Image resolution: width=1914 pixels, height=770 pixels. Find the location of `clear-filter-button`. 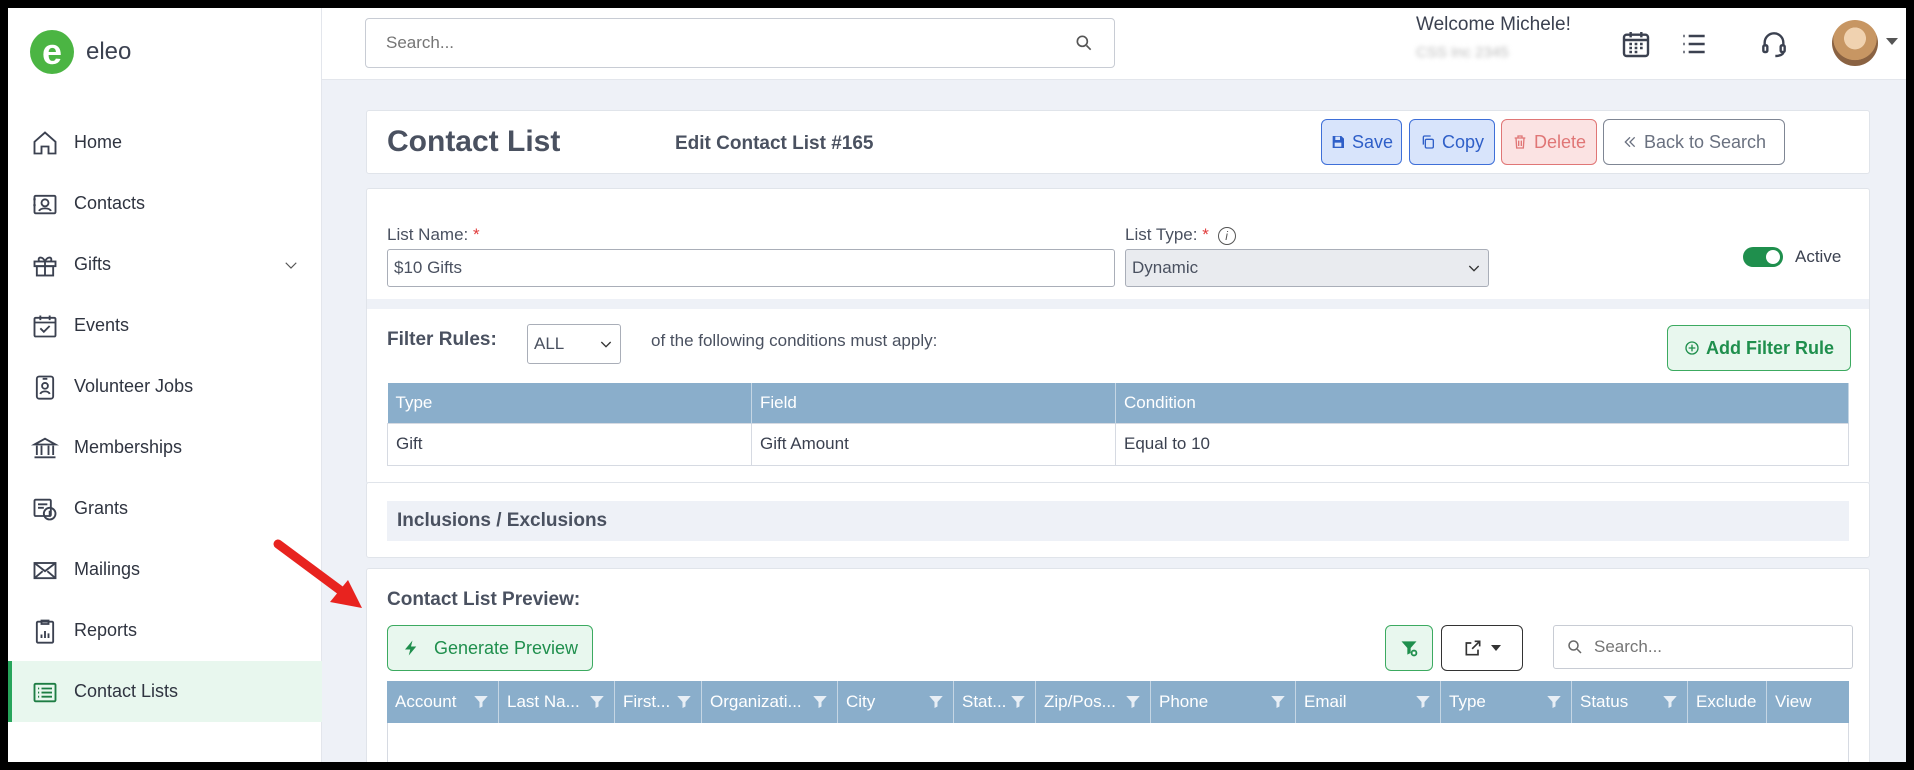

clear-filter-button is located at coordinates (1409, 648).